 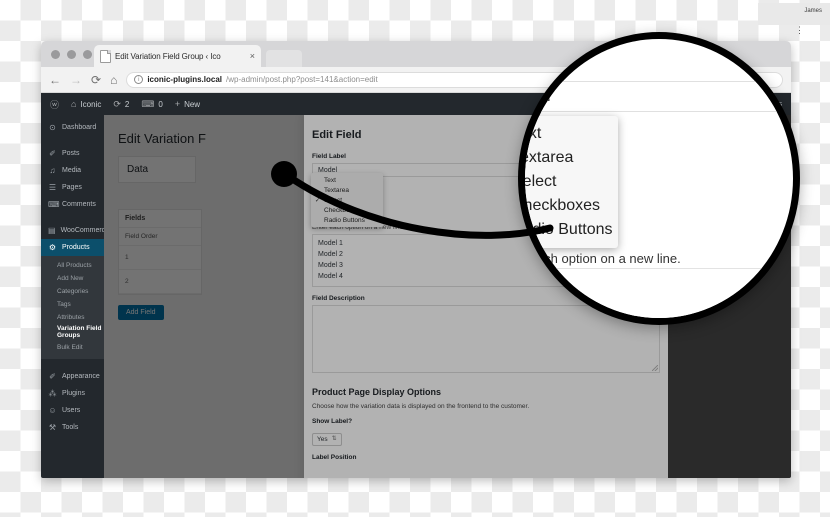 I want to click on sidebar-item-plugins: ⁂ Plugins, so click(x=72, y=393).